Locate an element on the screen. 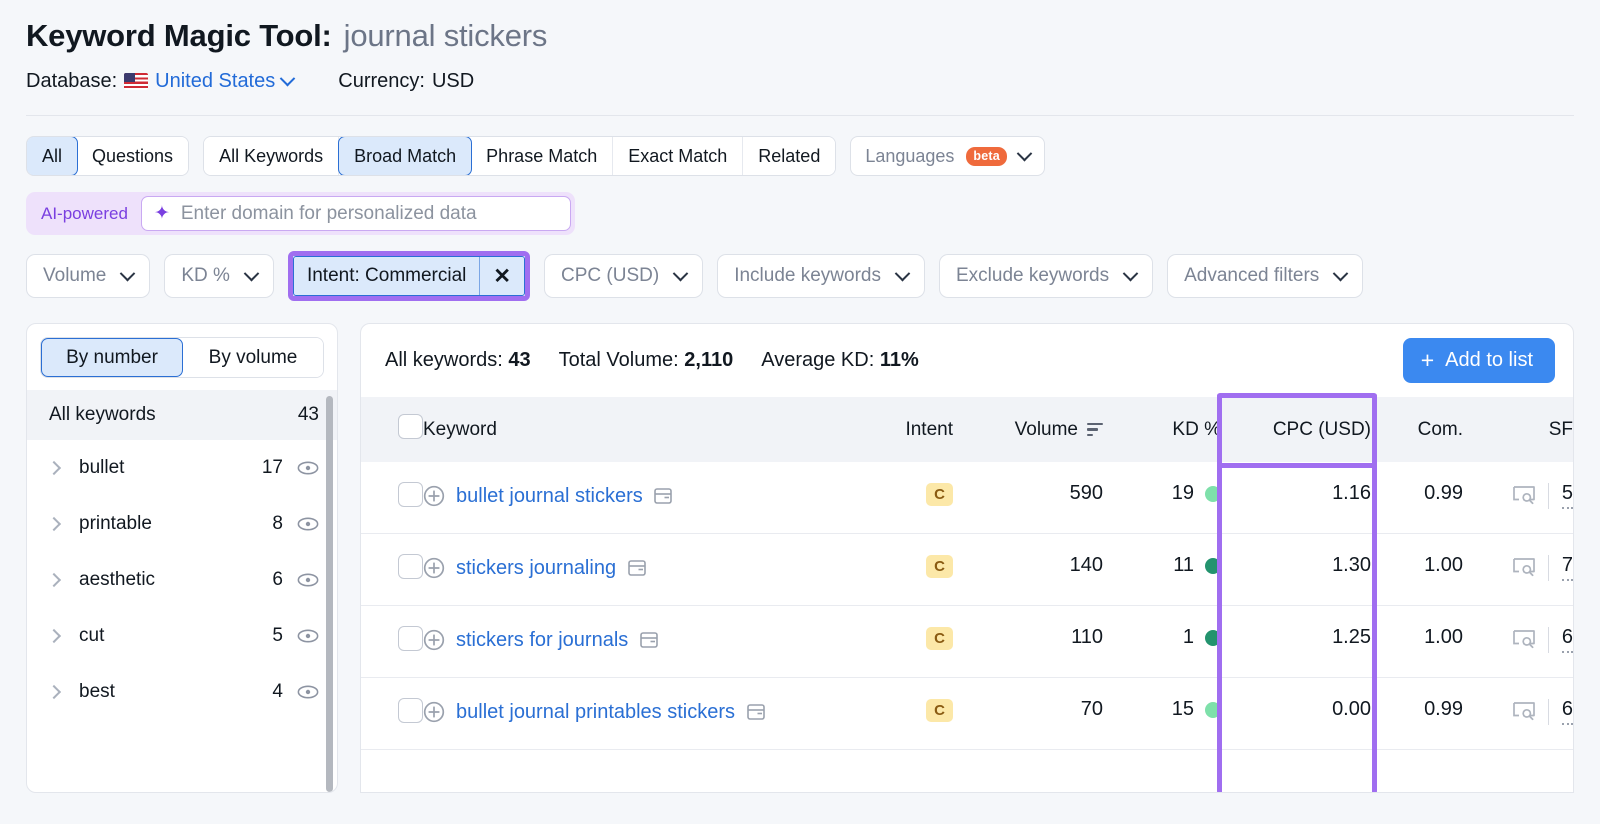  database-value: United States is located at coordinates (215, 81).